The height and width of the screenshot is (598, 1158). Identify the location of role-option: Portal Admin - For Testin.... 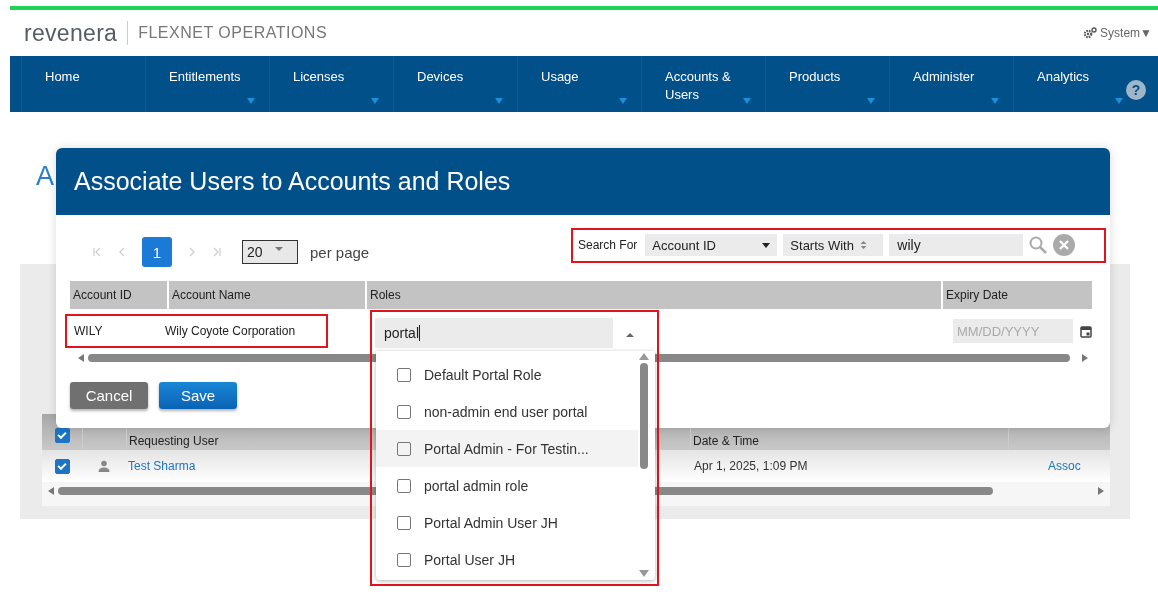
(507, 448).